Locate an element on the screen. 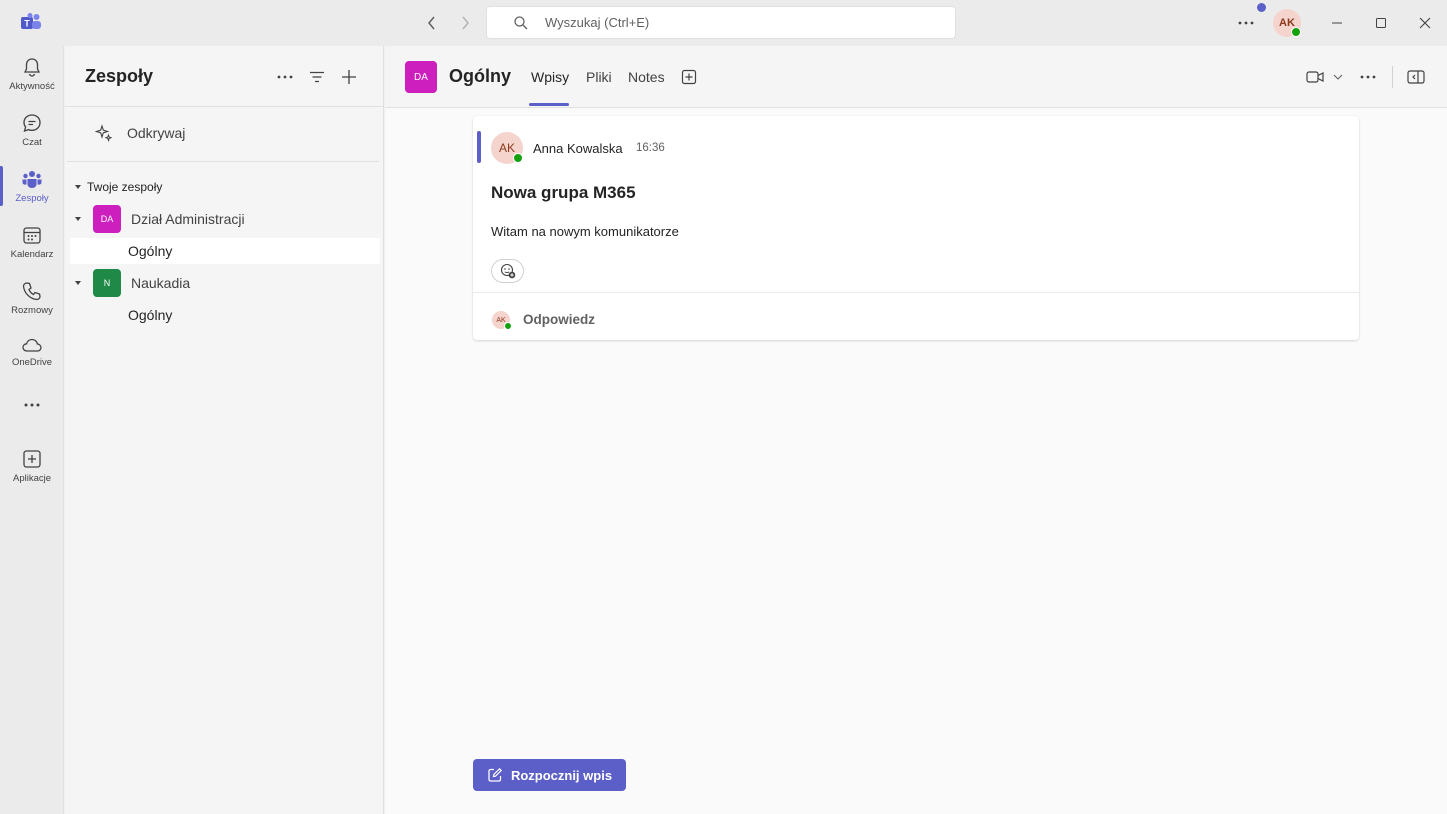  discover-item: Odkrywaj is located at coordinates (140, 133).